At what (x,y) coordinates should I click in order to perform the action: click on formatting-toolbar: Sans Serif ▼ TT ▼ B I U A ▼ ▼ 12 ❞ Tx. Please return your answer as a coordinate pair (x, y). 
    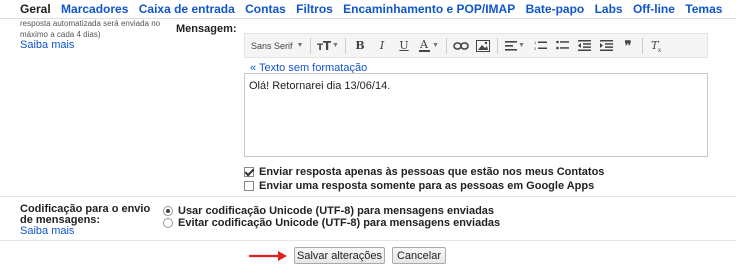
    Looking at the image, I should click on (476, 45).